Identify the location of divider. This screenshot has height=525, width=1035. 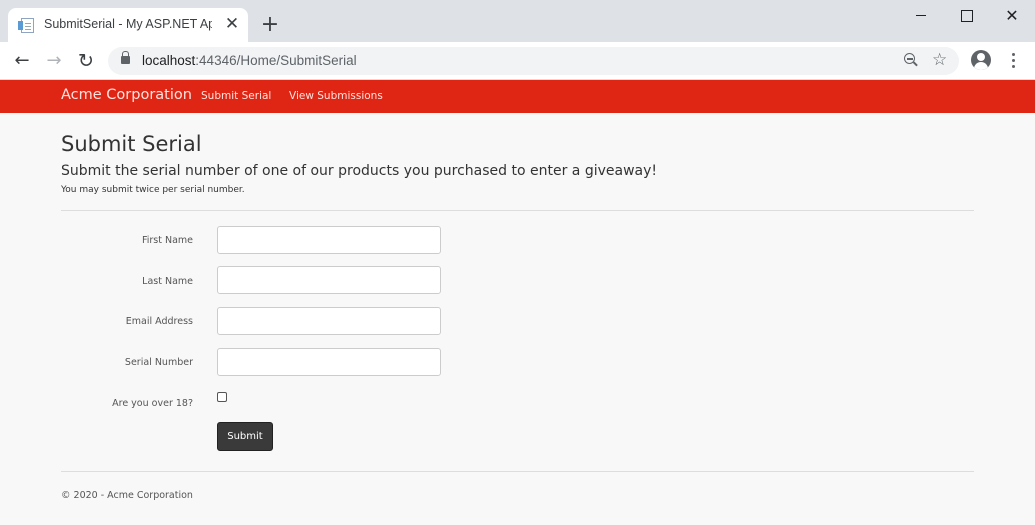
(517, 210).